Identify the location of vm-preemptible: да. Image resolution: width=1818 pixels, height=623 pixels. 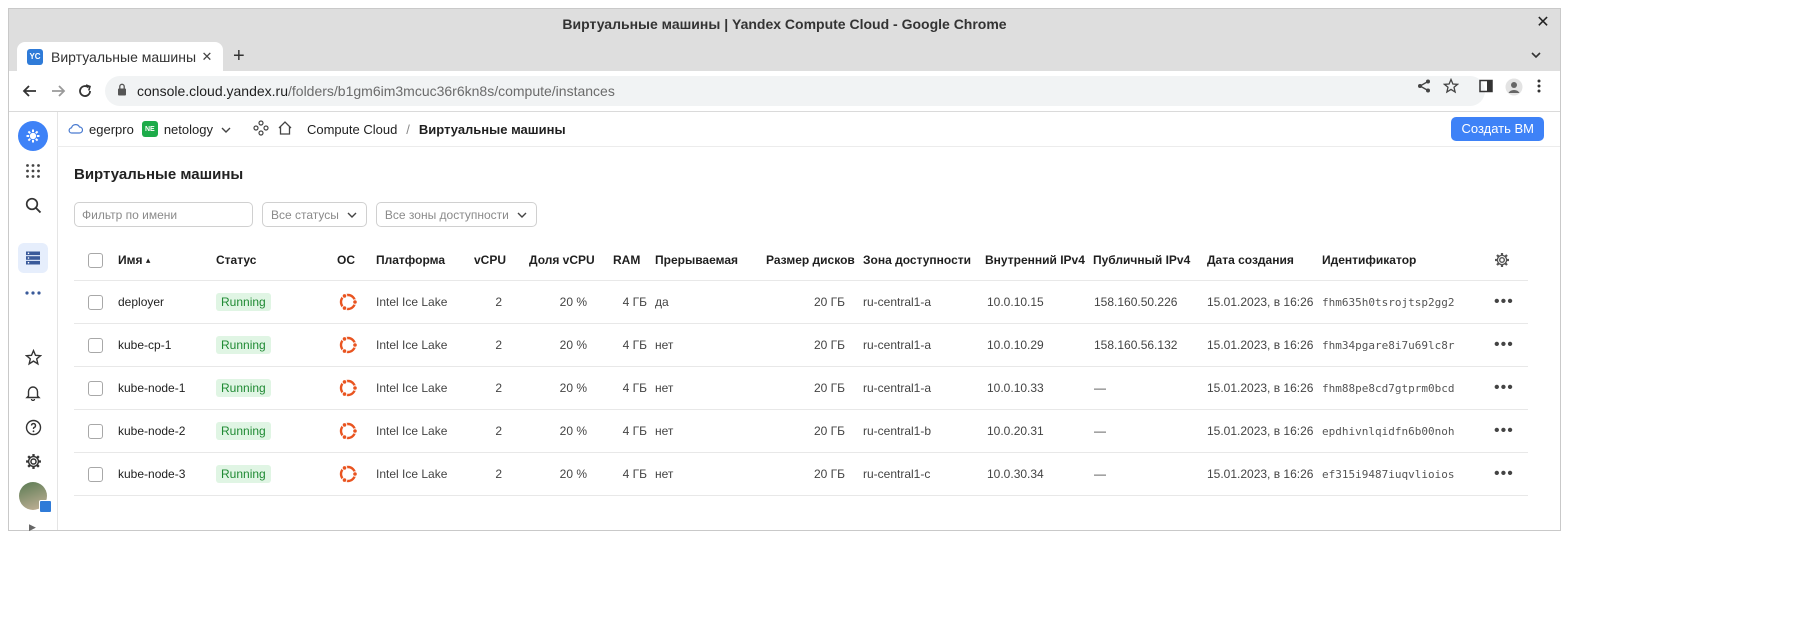
(662, 302).